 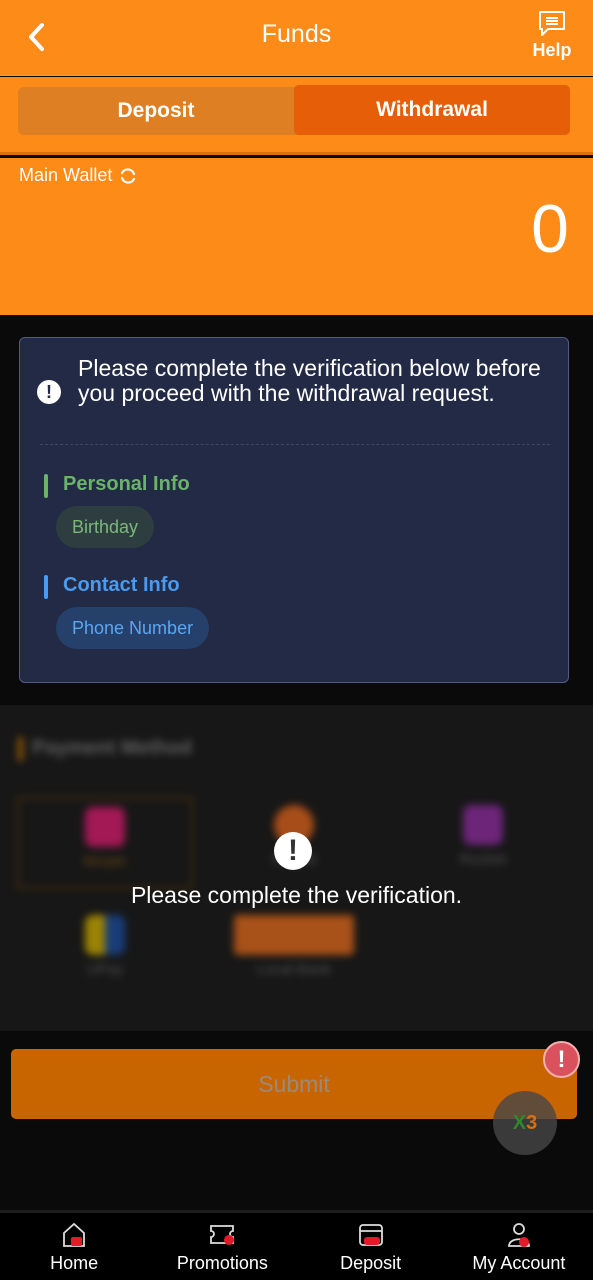 I want to click on verify-phone-chip: Phone Number, so click(x=133, y=628).